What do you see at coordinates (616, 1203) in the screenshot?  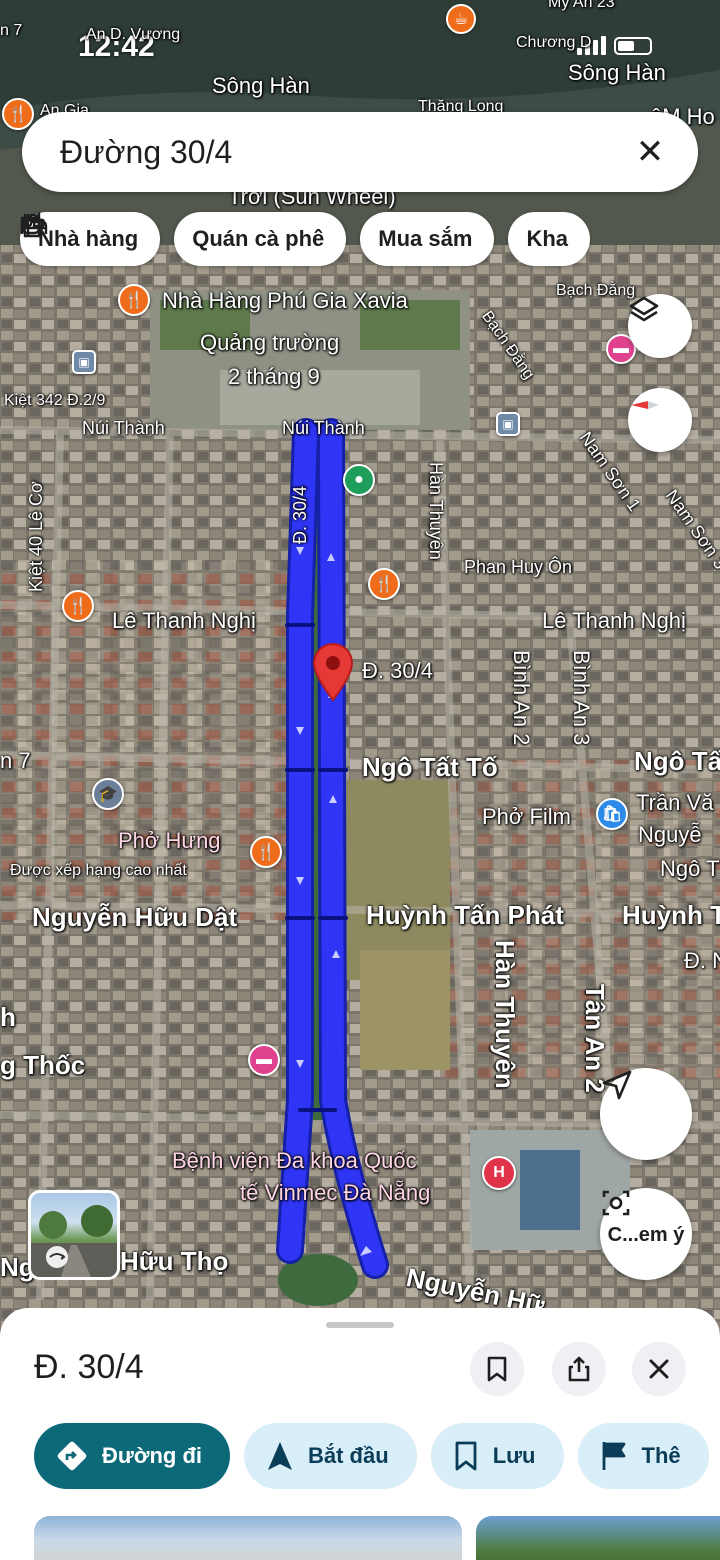 I see `camera-lens-icon` at bounding box center [616, 1203].